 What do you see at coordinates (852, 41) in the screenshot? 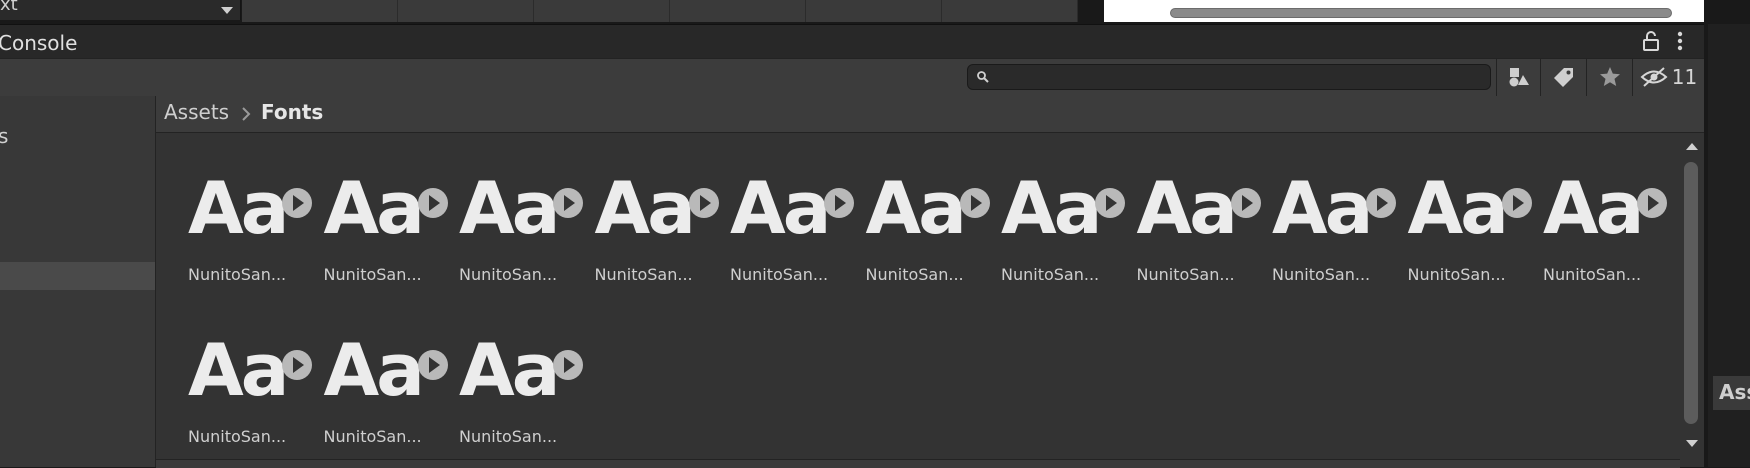
I see `tab-bar: Console` at bounding box center [852, 41].